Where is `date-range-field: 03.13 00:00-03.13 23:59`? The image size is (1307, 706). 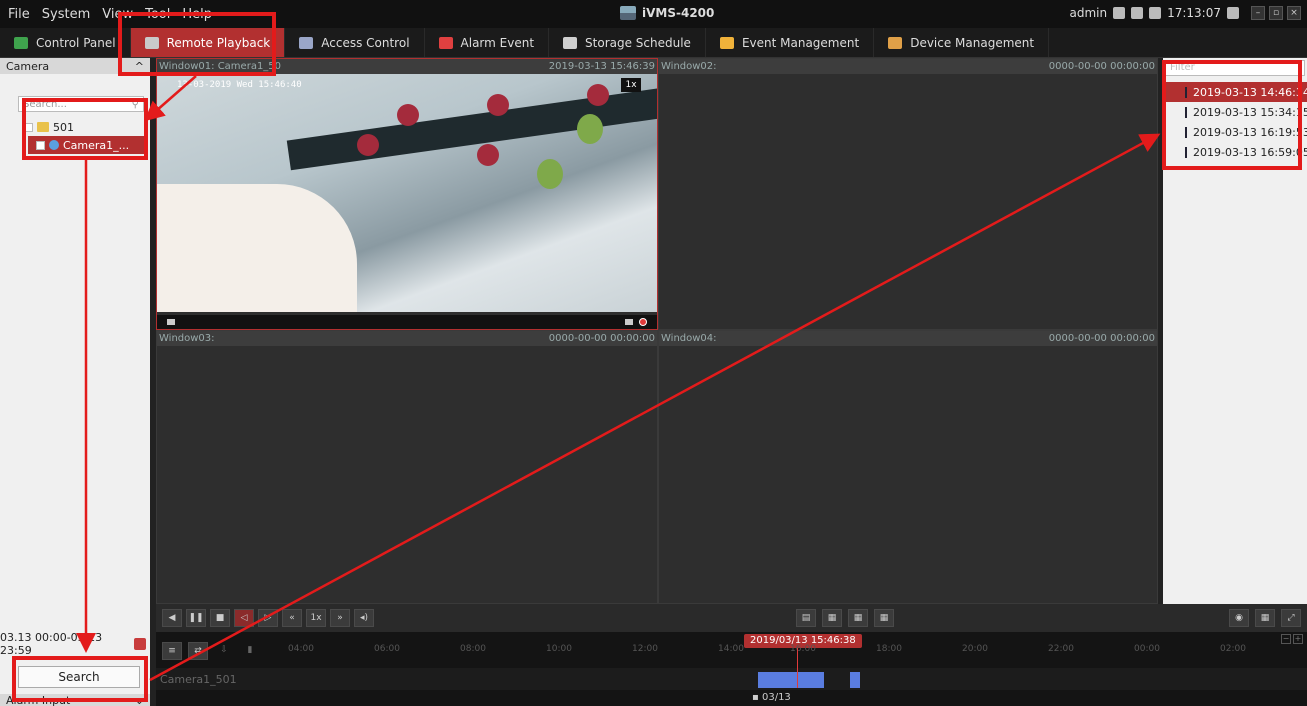
date-range-field: 03.13 00:00-03.13 23:59 is located at coordinates (75, 644).